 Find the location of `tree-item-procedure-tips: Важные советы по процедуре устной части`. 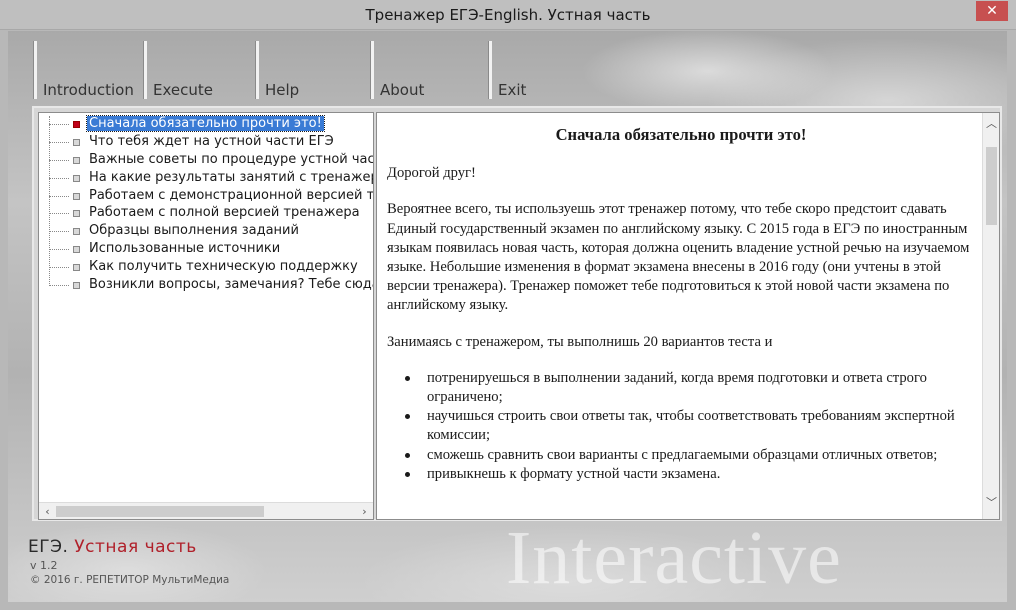

tree-item-procedure-tips: Важные советы по процедуре устной части is located at coordinates (206, 160).